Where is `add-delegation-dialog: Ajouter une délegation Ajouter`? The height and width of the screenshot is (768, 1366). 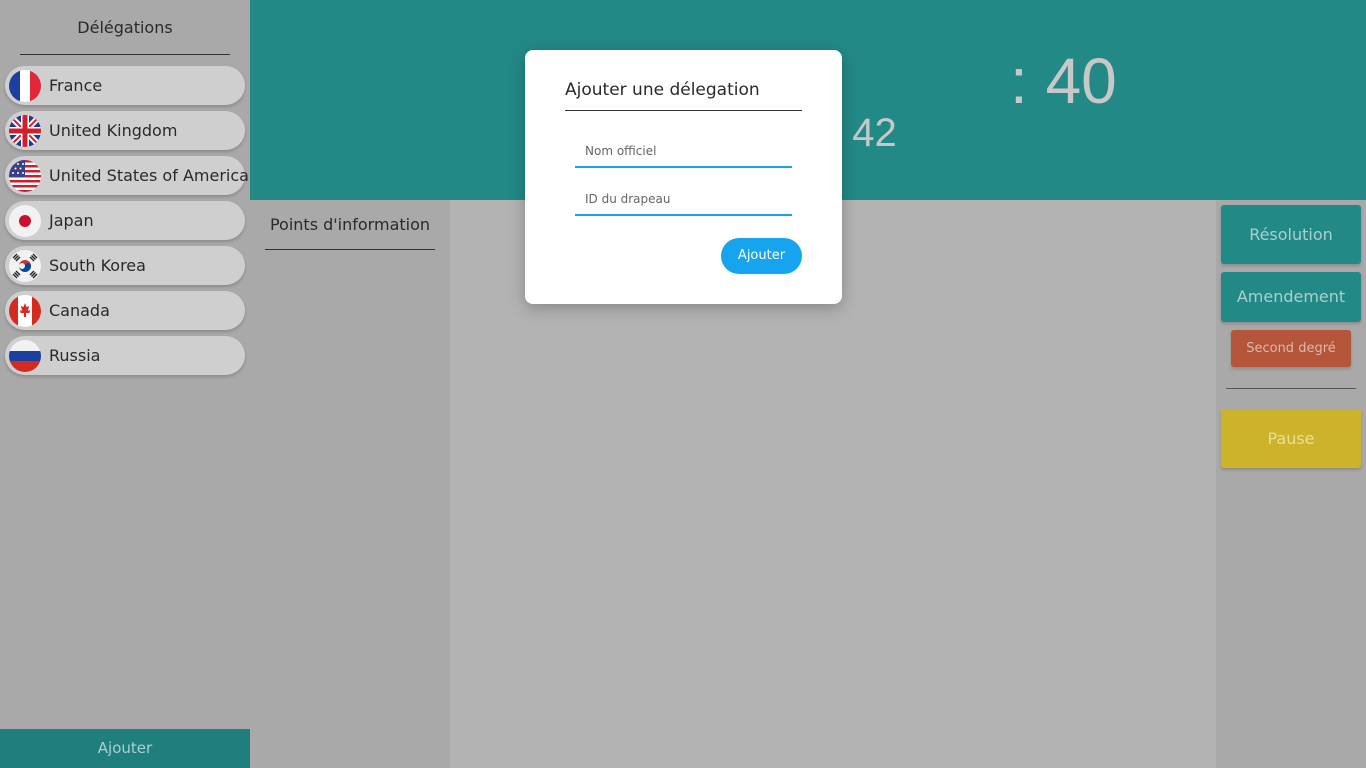 add-delegation-dialog: Ajouter une délegation Ajouter is located at coordinates (683, 177).